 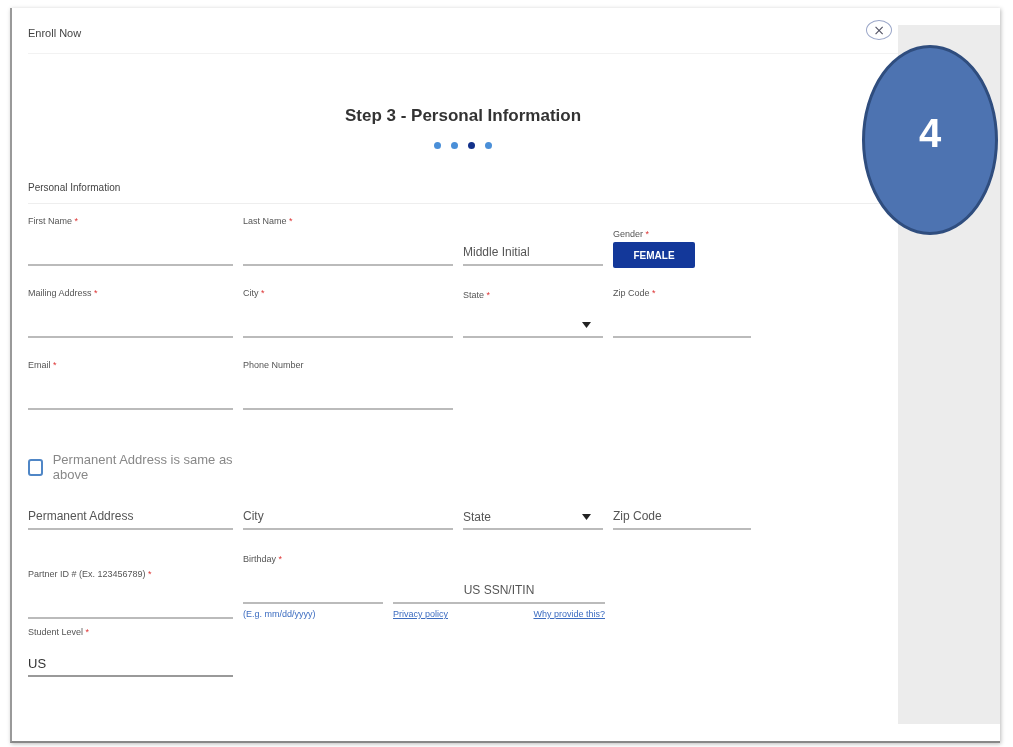 I want to click on field-label: Birthday *, so click(x=263, y=559).